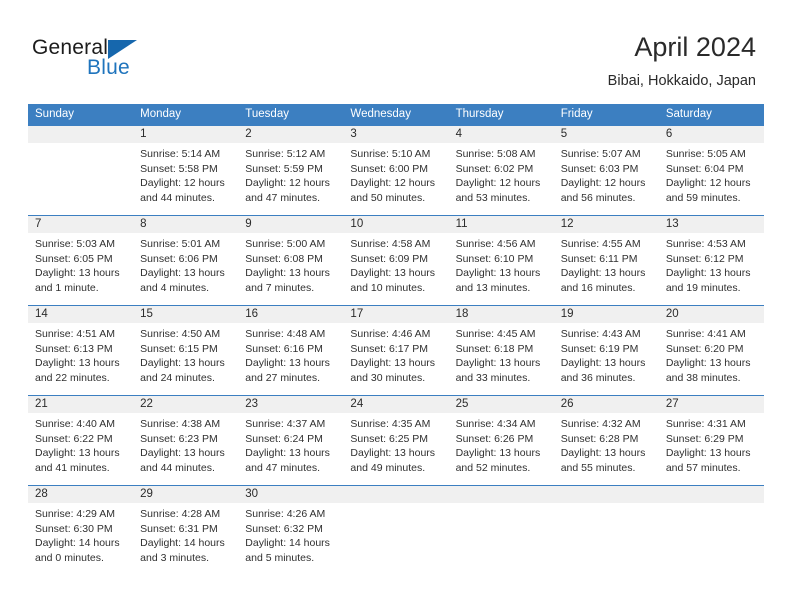 The height and width of the screenshot is (612, 792). I want to click on sunrise-text: Sunrise: 4:38 AM, so click(180, 424).